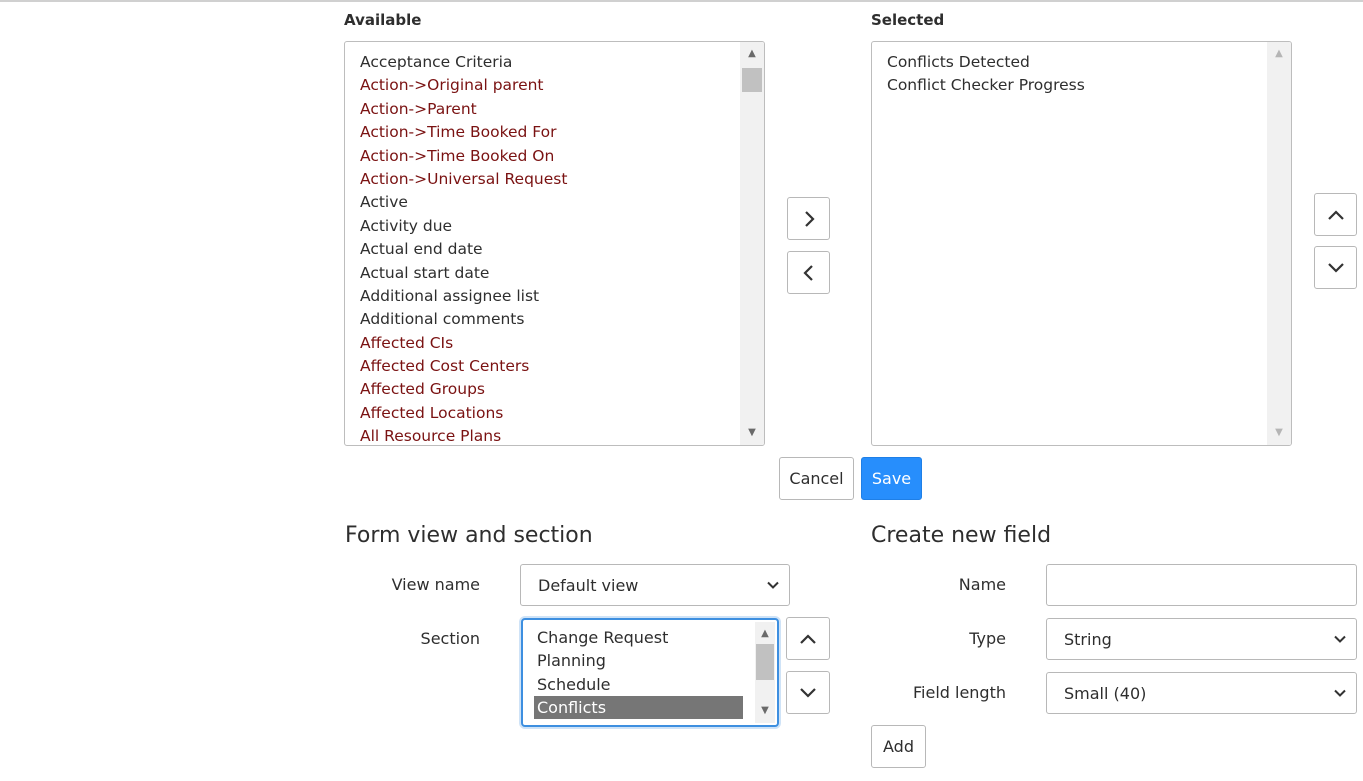 The height and width of the screenshot is (781, 1363). What do you see at coordinates (982, 584) in the screenshot?
I see `field-name-label: Name` at bounding box center [982, 584].